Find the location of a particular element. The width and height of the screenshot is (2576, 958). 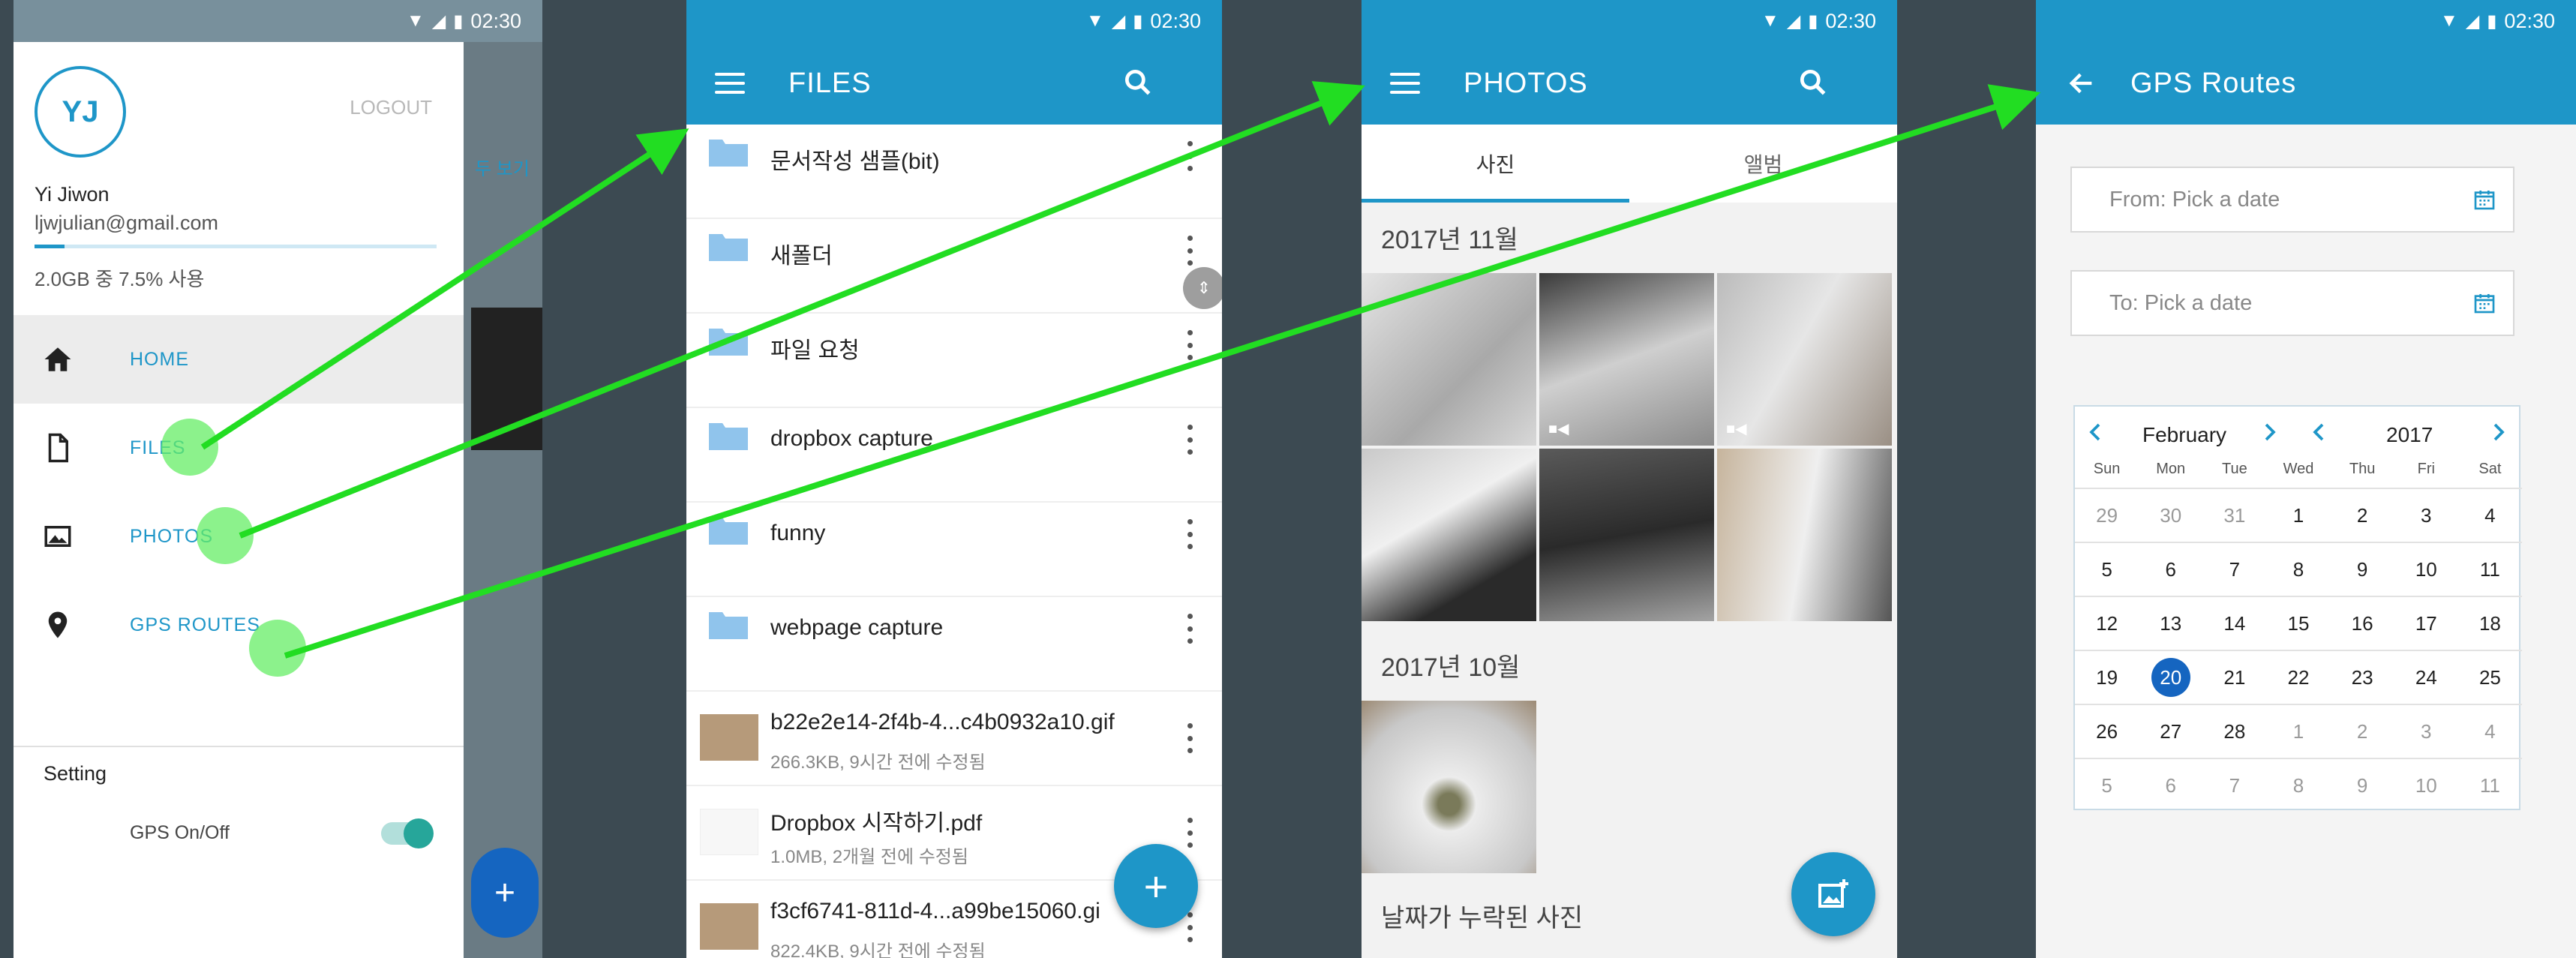

day-number: 29 is located at coordinates (2107, 515).